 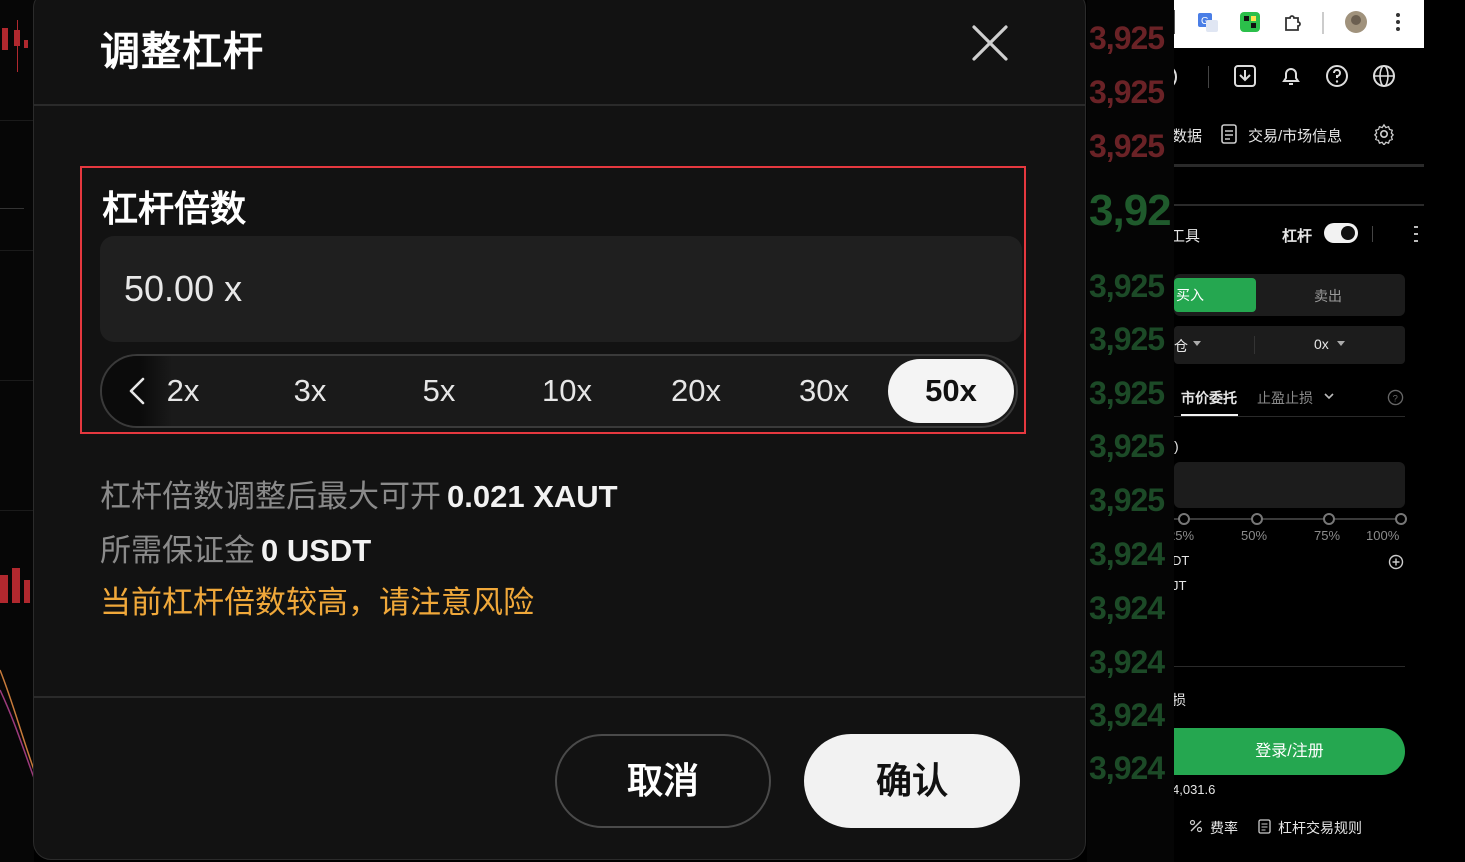 I want to click on info-icon: ?, so click(x=1395, y=397).